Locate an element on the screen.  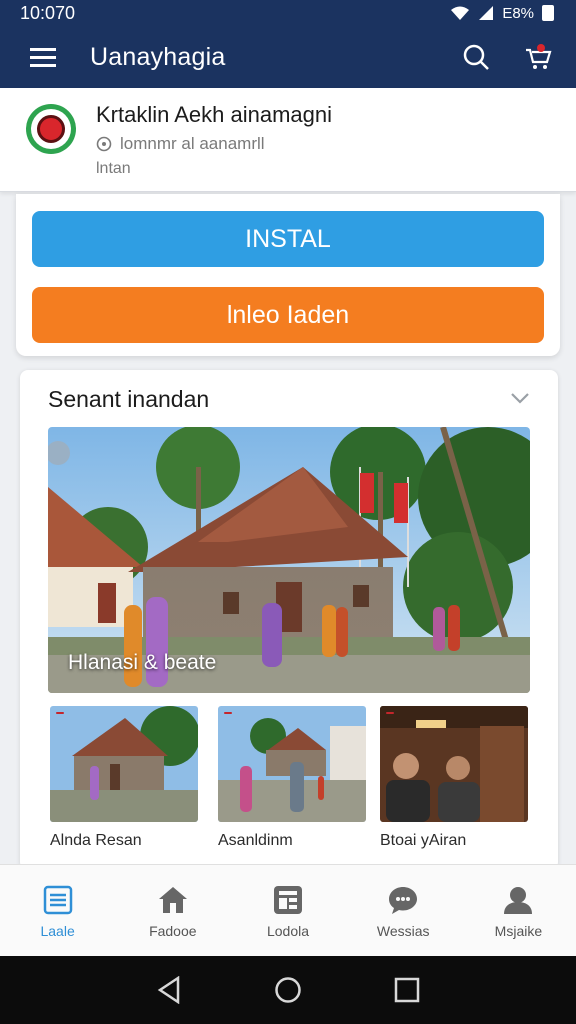
install-button: INSTAL is located at coordinates (288, 239).